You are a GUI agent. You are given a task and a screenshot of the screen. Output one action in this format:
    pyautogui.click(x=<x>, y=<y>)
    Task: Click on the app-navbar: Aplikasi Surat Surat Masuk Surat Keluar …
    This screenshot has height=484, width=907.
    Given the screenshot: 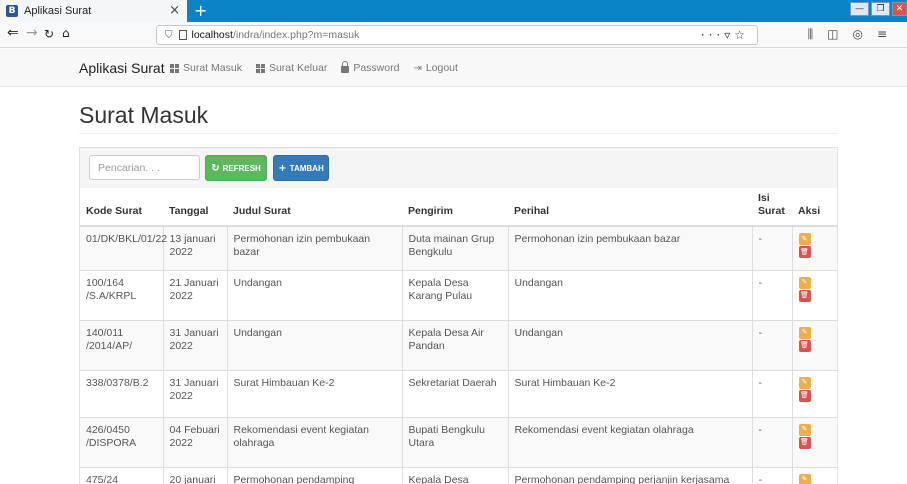 What is the action you would take?
    pyautogui.click(x=453, y=68)
    